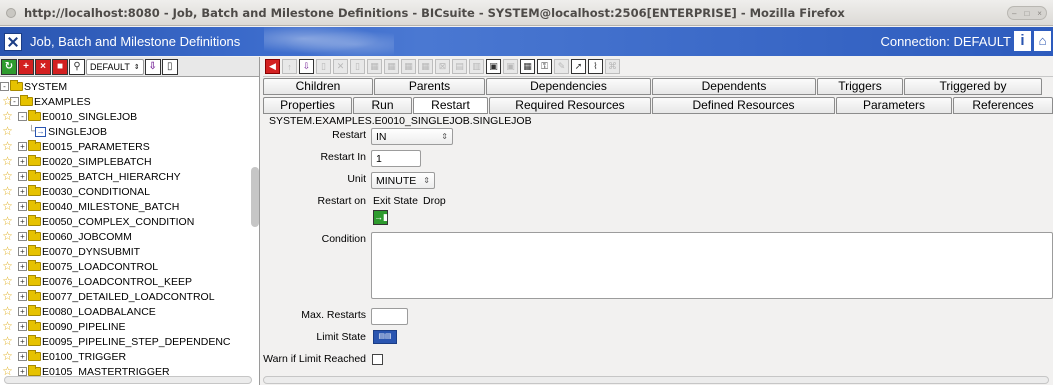 The height and width of the screenshot is (385, 1053). I want to click on tab-run: Run, so click(382, 105).